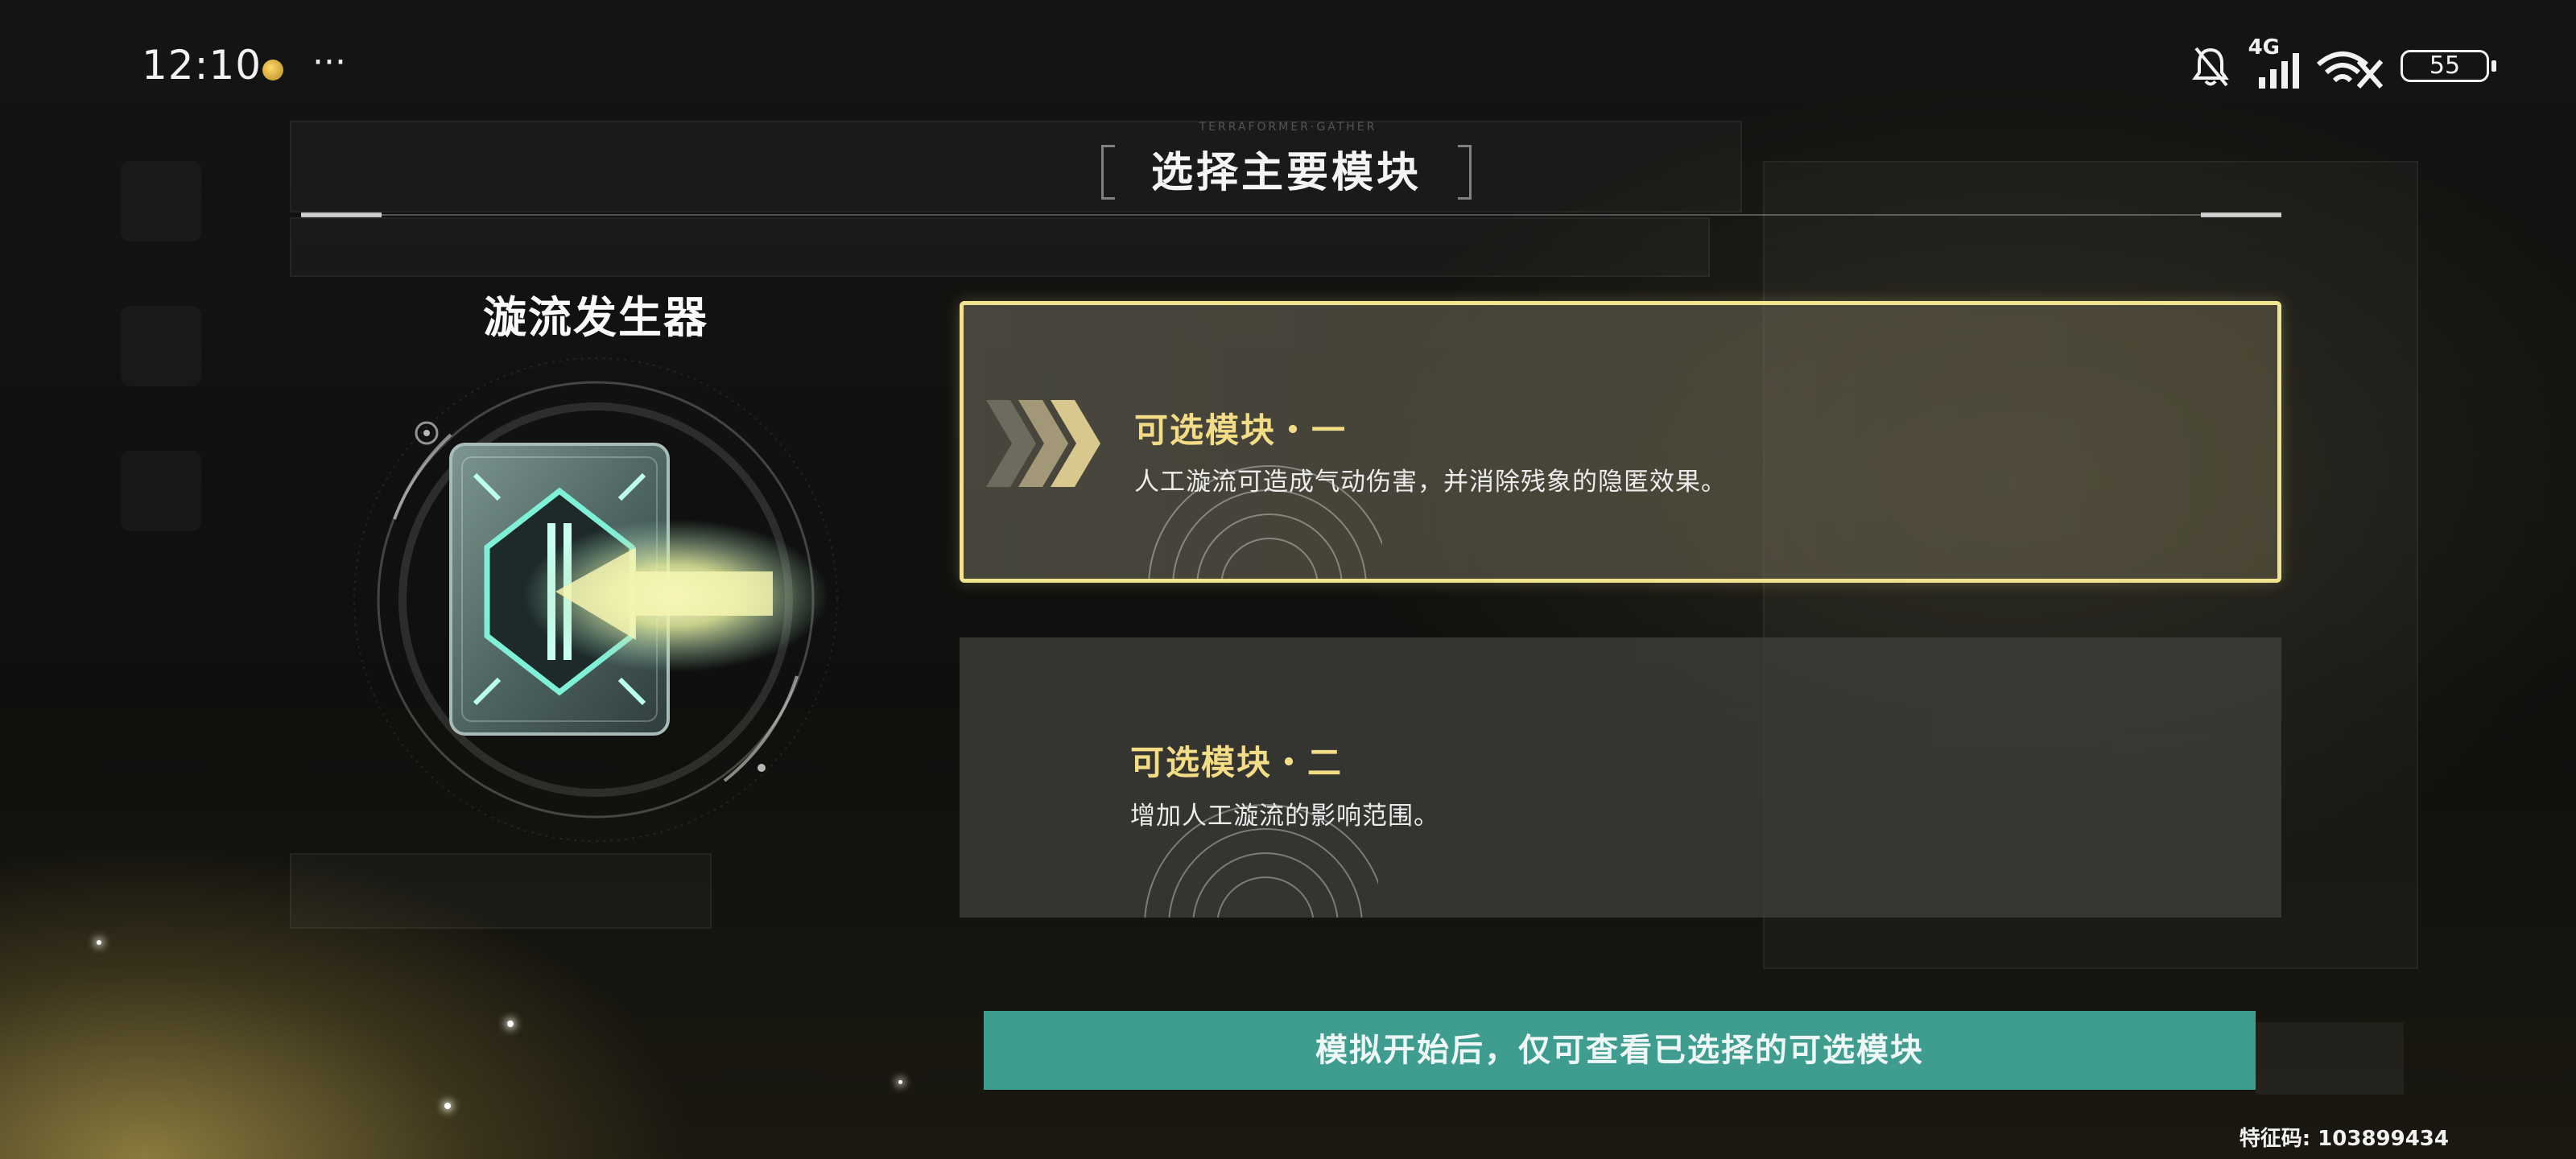 Image resolution: width=2576 pixels, height=1159 pixels. Describe the element at coordinates (2344, 1139) in the screenshot. I see `feature-code: 特征码: 103899434` at that location.